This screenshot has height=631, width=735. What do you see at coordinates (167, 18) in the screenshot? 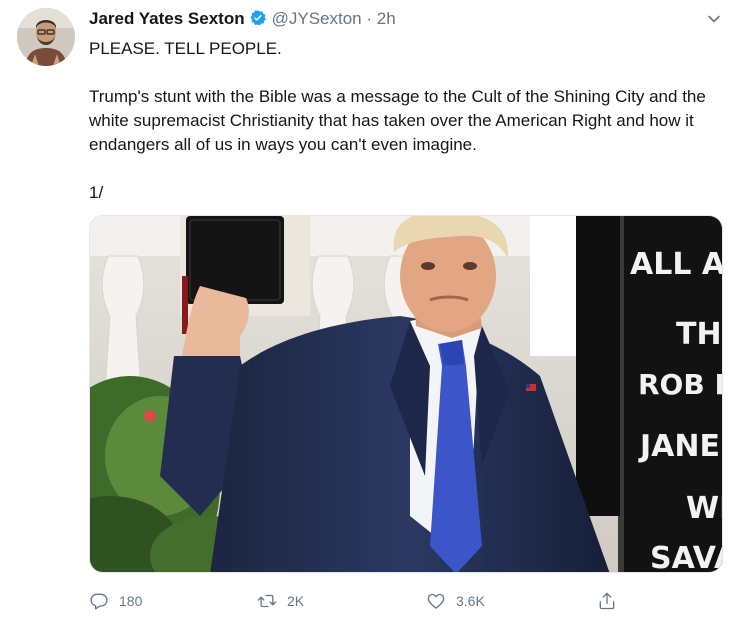
I see `author-name: Jared Yates Sexton` at bounding box center [167, 18].